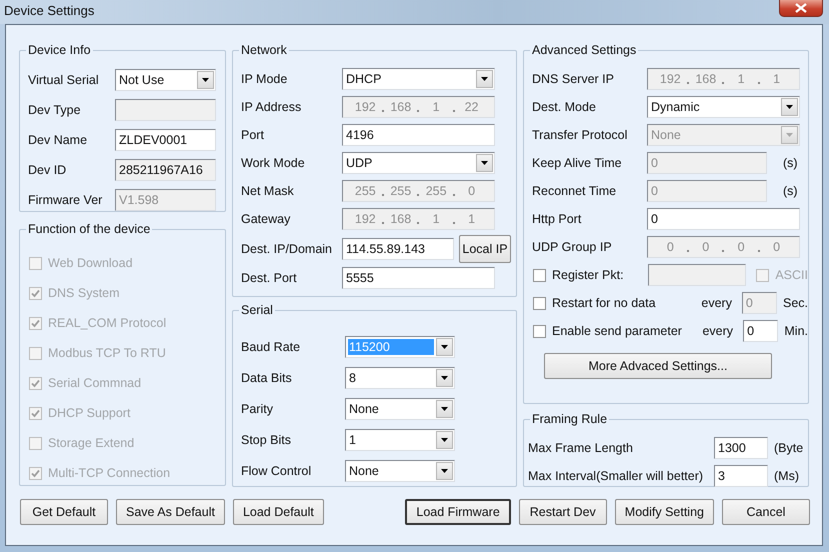 The height and width of the screenshot is (552, 829). I want to click on dropdown-value: 115200, so click(391, 346).